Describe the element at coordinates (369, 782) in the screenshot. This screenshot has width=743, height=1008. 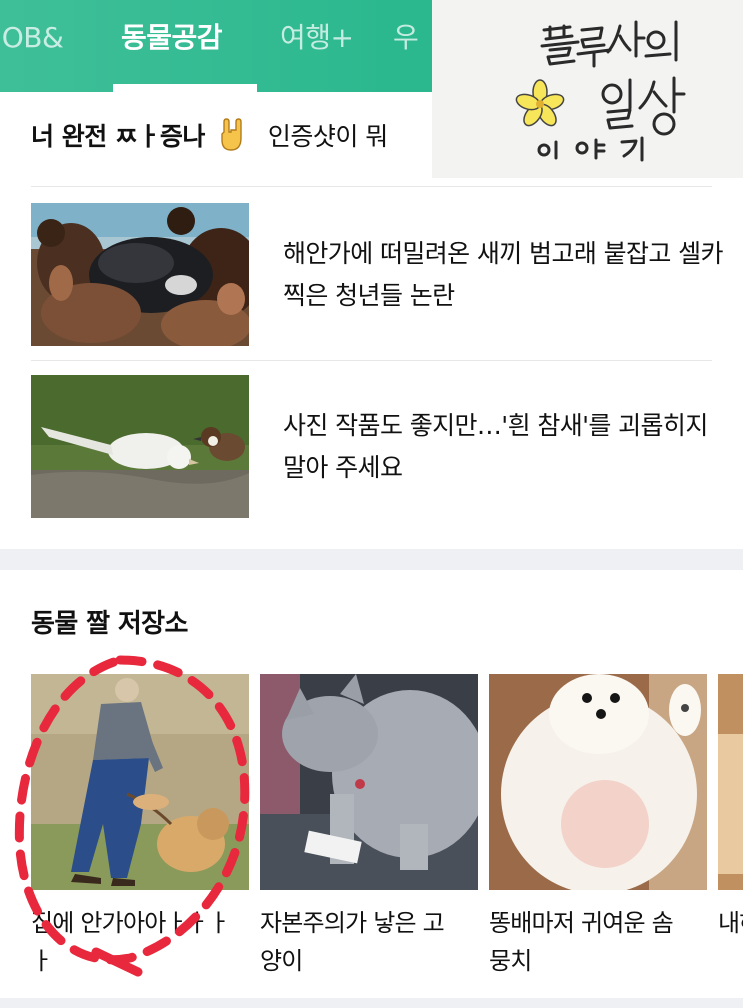
I see `gray-cat-thumbnail` at that location.